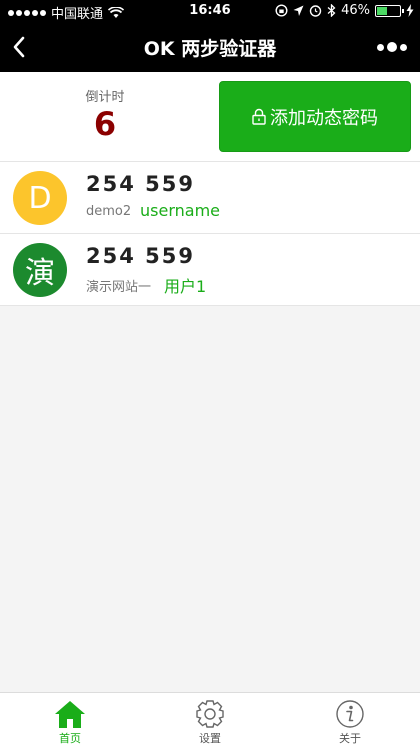 Image resolution: width=420 pixels, height=747 pixels. I want to click on account-user: username, so click(180, 210).